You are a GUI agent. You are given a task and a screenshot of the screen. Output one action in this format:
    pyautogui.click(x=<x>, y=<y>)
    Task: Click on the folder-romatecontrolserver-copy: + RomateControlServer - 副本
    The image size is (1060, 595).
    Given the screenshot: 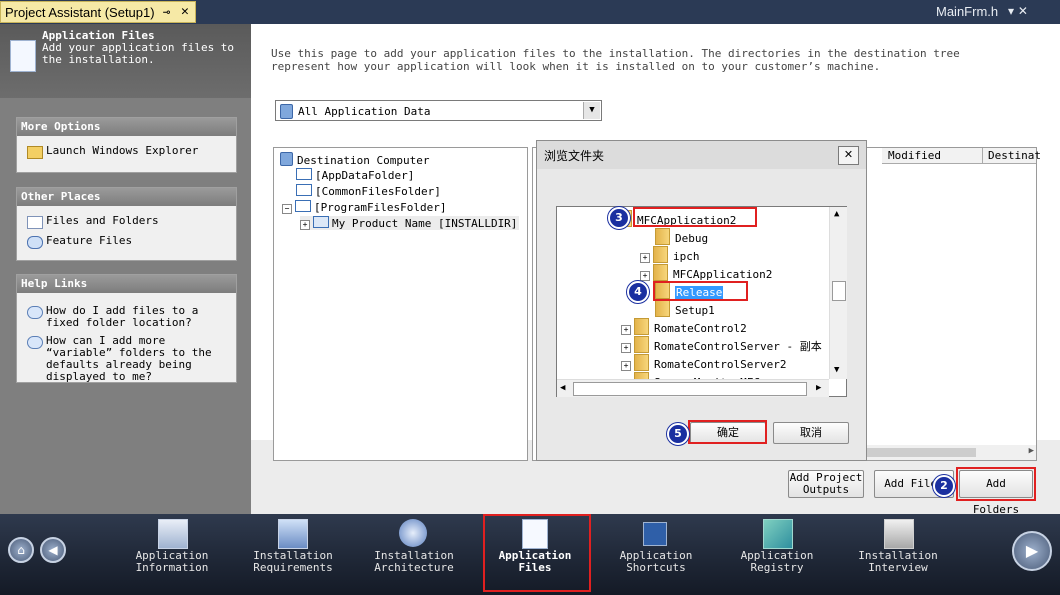 What is the action you would take?
    pyautogui.click(x=721, y=345)
    